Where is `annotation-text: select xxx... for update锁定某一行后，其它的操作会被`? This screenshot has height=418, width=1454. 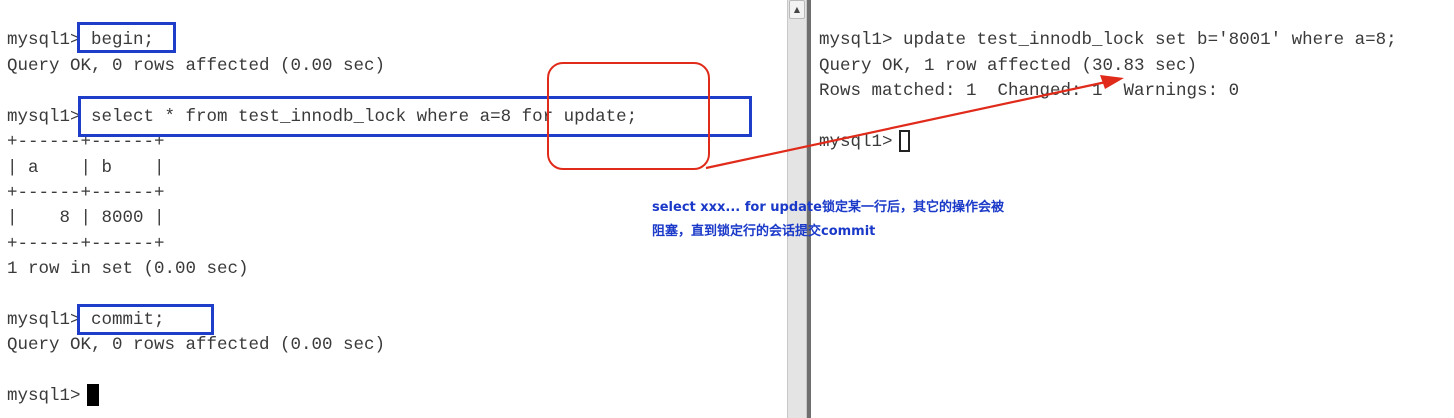 annotation-text: select xxx... for update锁定某一行后，其它的操作会被 is located at coordinates (828, 207).